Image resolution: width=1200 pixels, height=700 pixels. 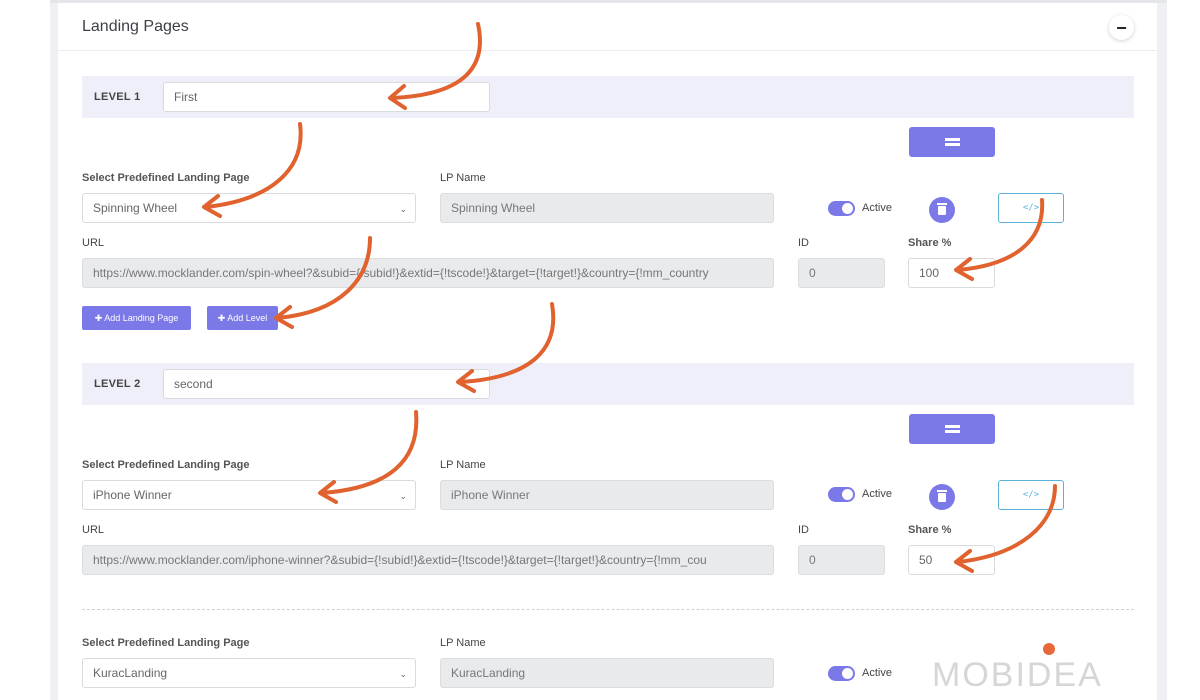 I want to click on lp-name-field: iPhone Winner, so click(x=607, y=495).